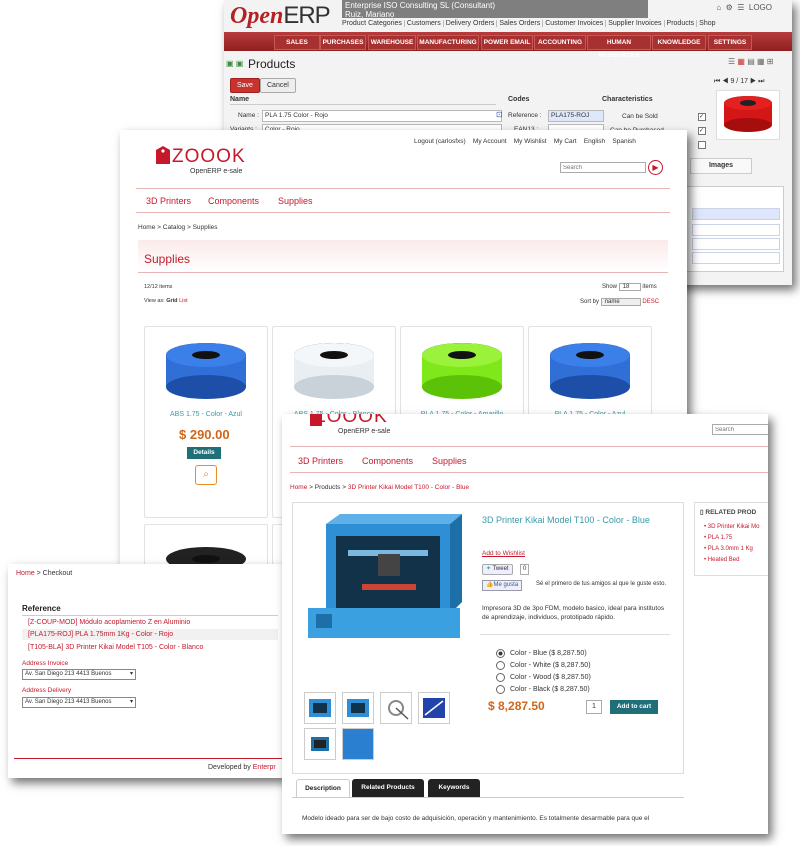  I want to click on menu-sales: SALES, so click(297, 42).